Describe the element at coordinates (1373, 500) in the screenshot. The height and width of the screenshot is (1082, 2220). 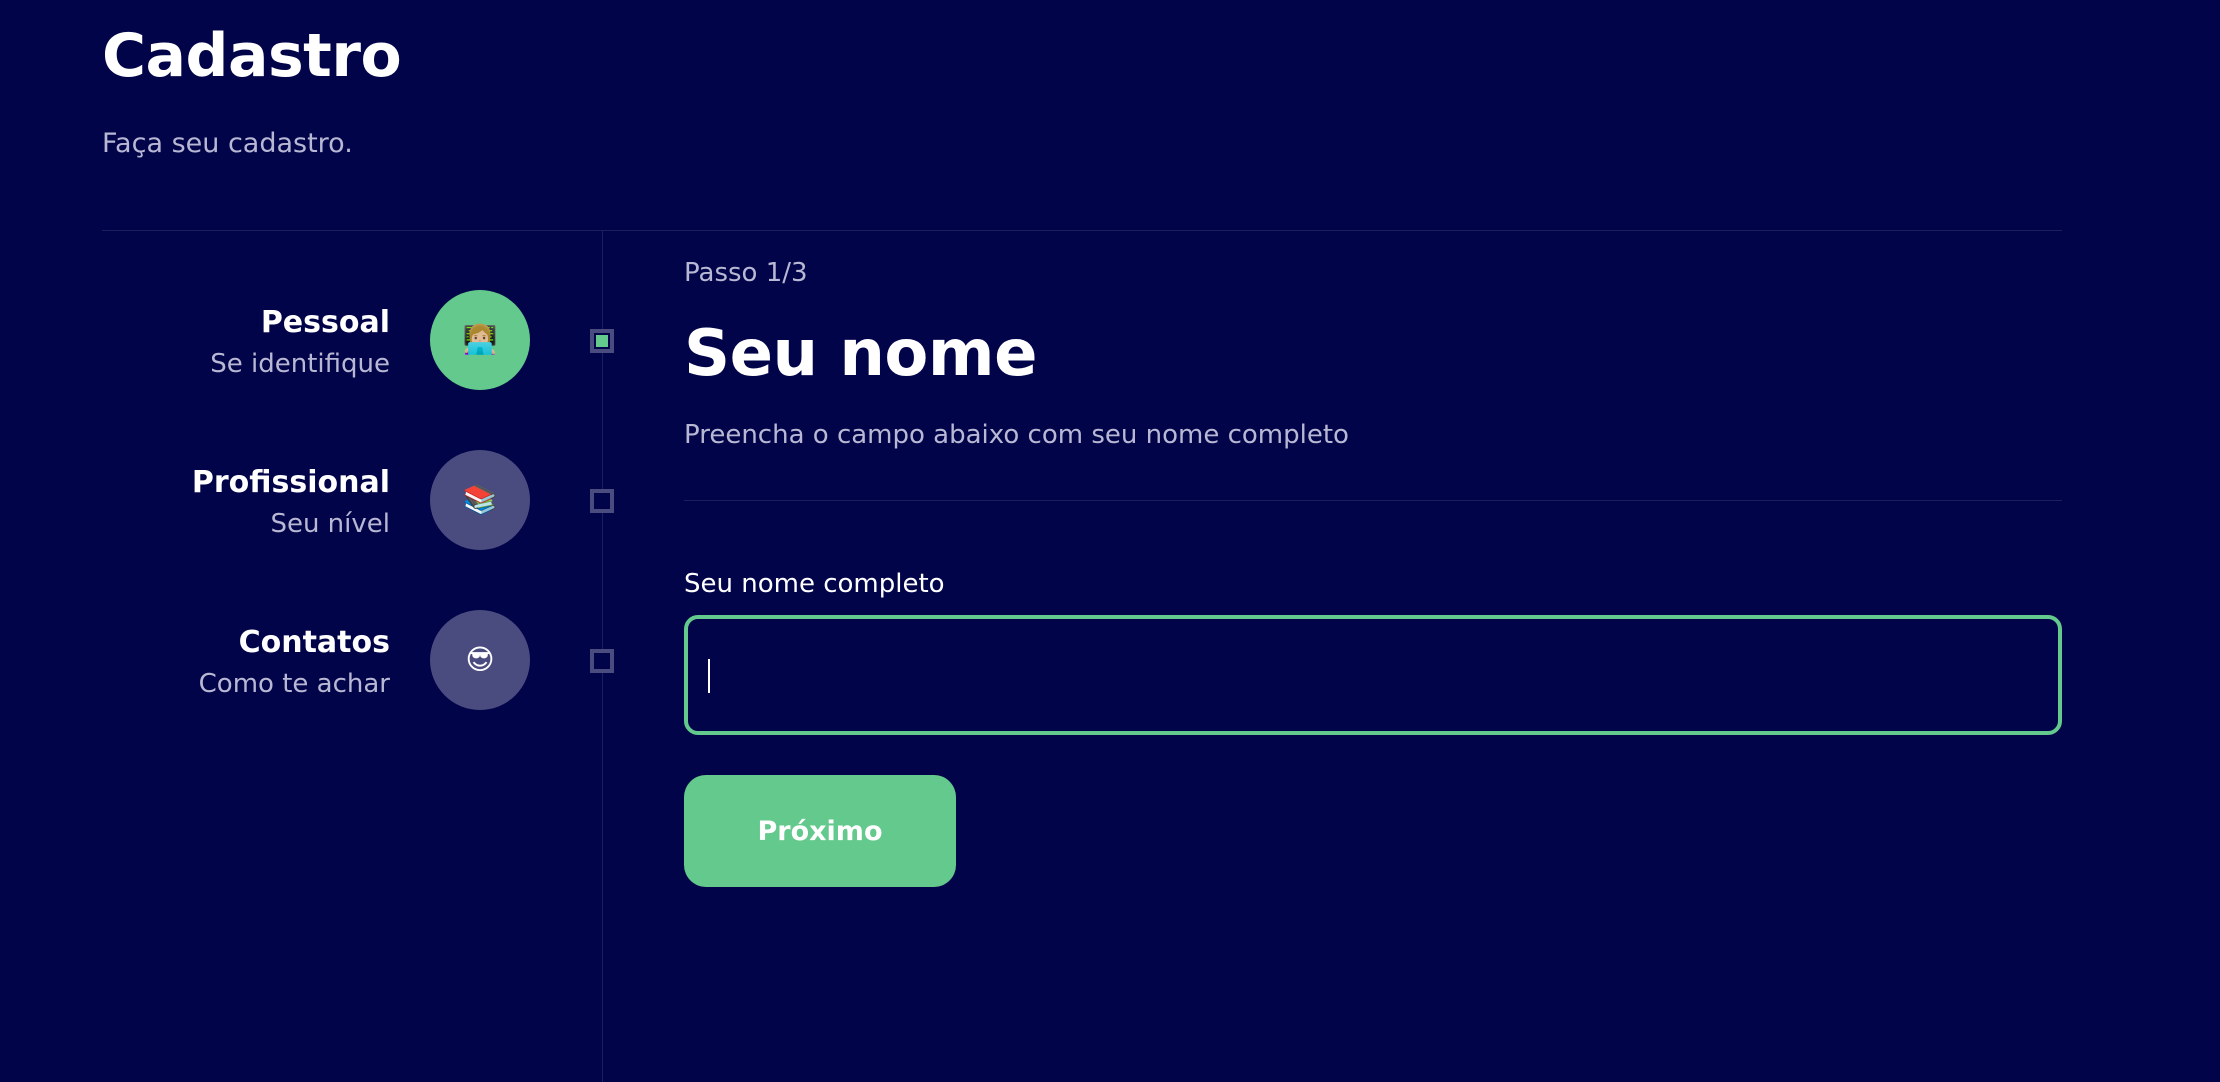
I see `content-divider` at that location.